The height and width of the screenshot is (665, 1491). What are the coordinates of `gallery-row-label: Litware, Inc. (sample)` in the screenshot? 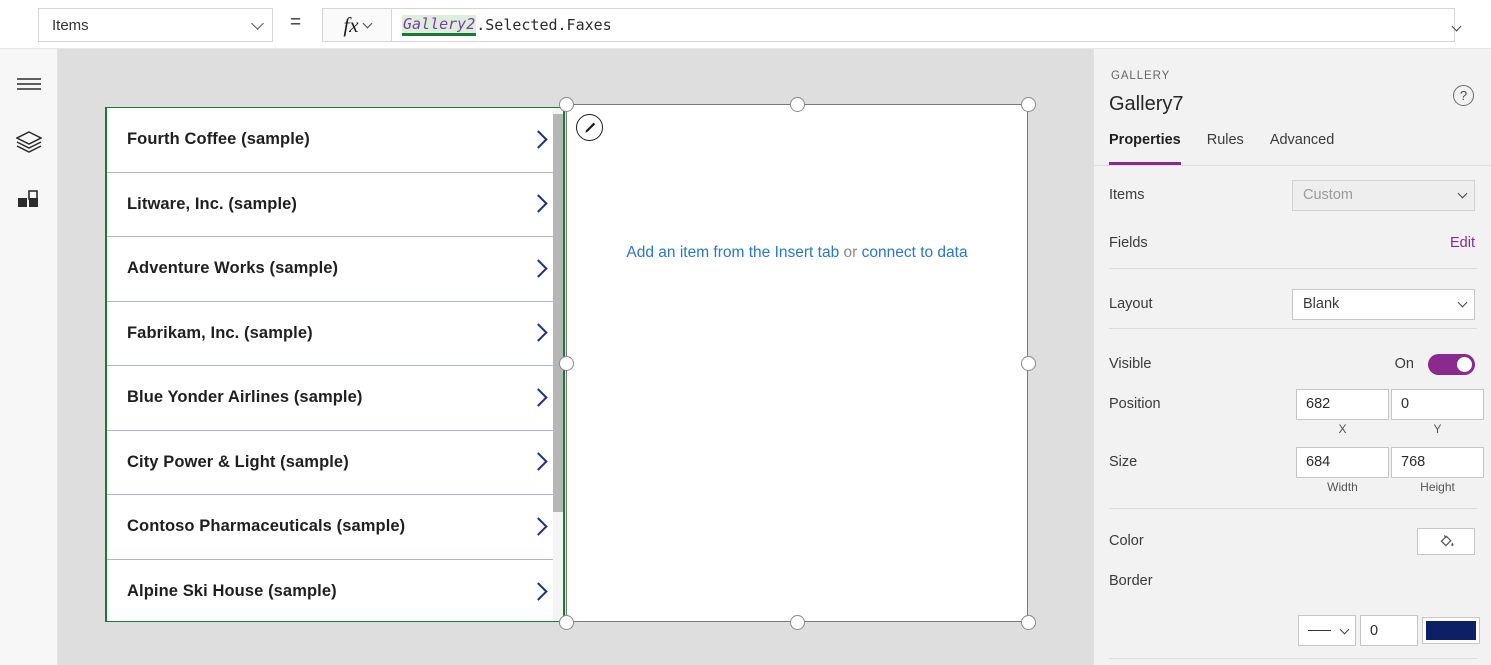 It's located at (212, 203).